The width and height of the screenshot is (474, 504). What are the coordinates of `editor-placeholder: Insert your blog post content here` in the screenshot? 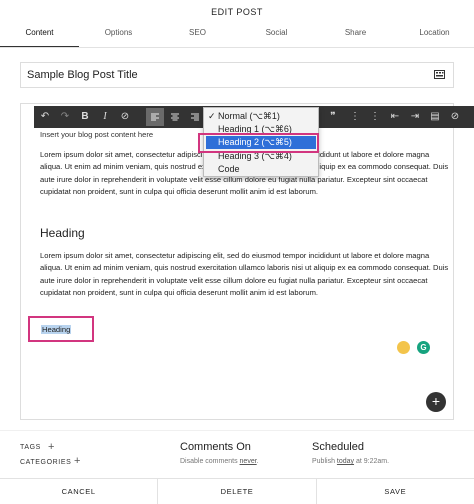 It's located at (97, 134).